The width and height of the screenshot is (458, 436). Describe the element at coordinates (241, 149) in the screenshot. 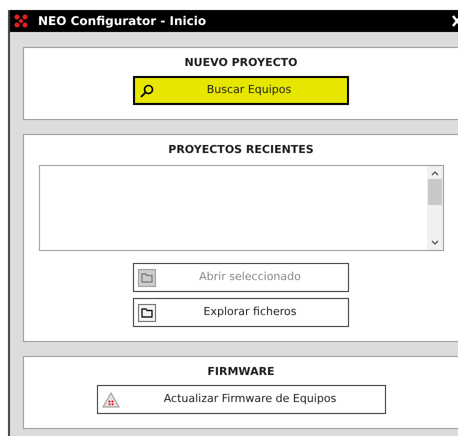

I see `section-heading: PROYECTOS RECIENTES` at that location.